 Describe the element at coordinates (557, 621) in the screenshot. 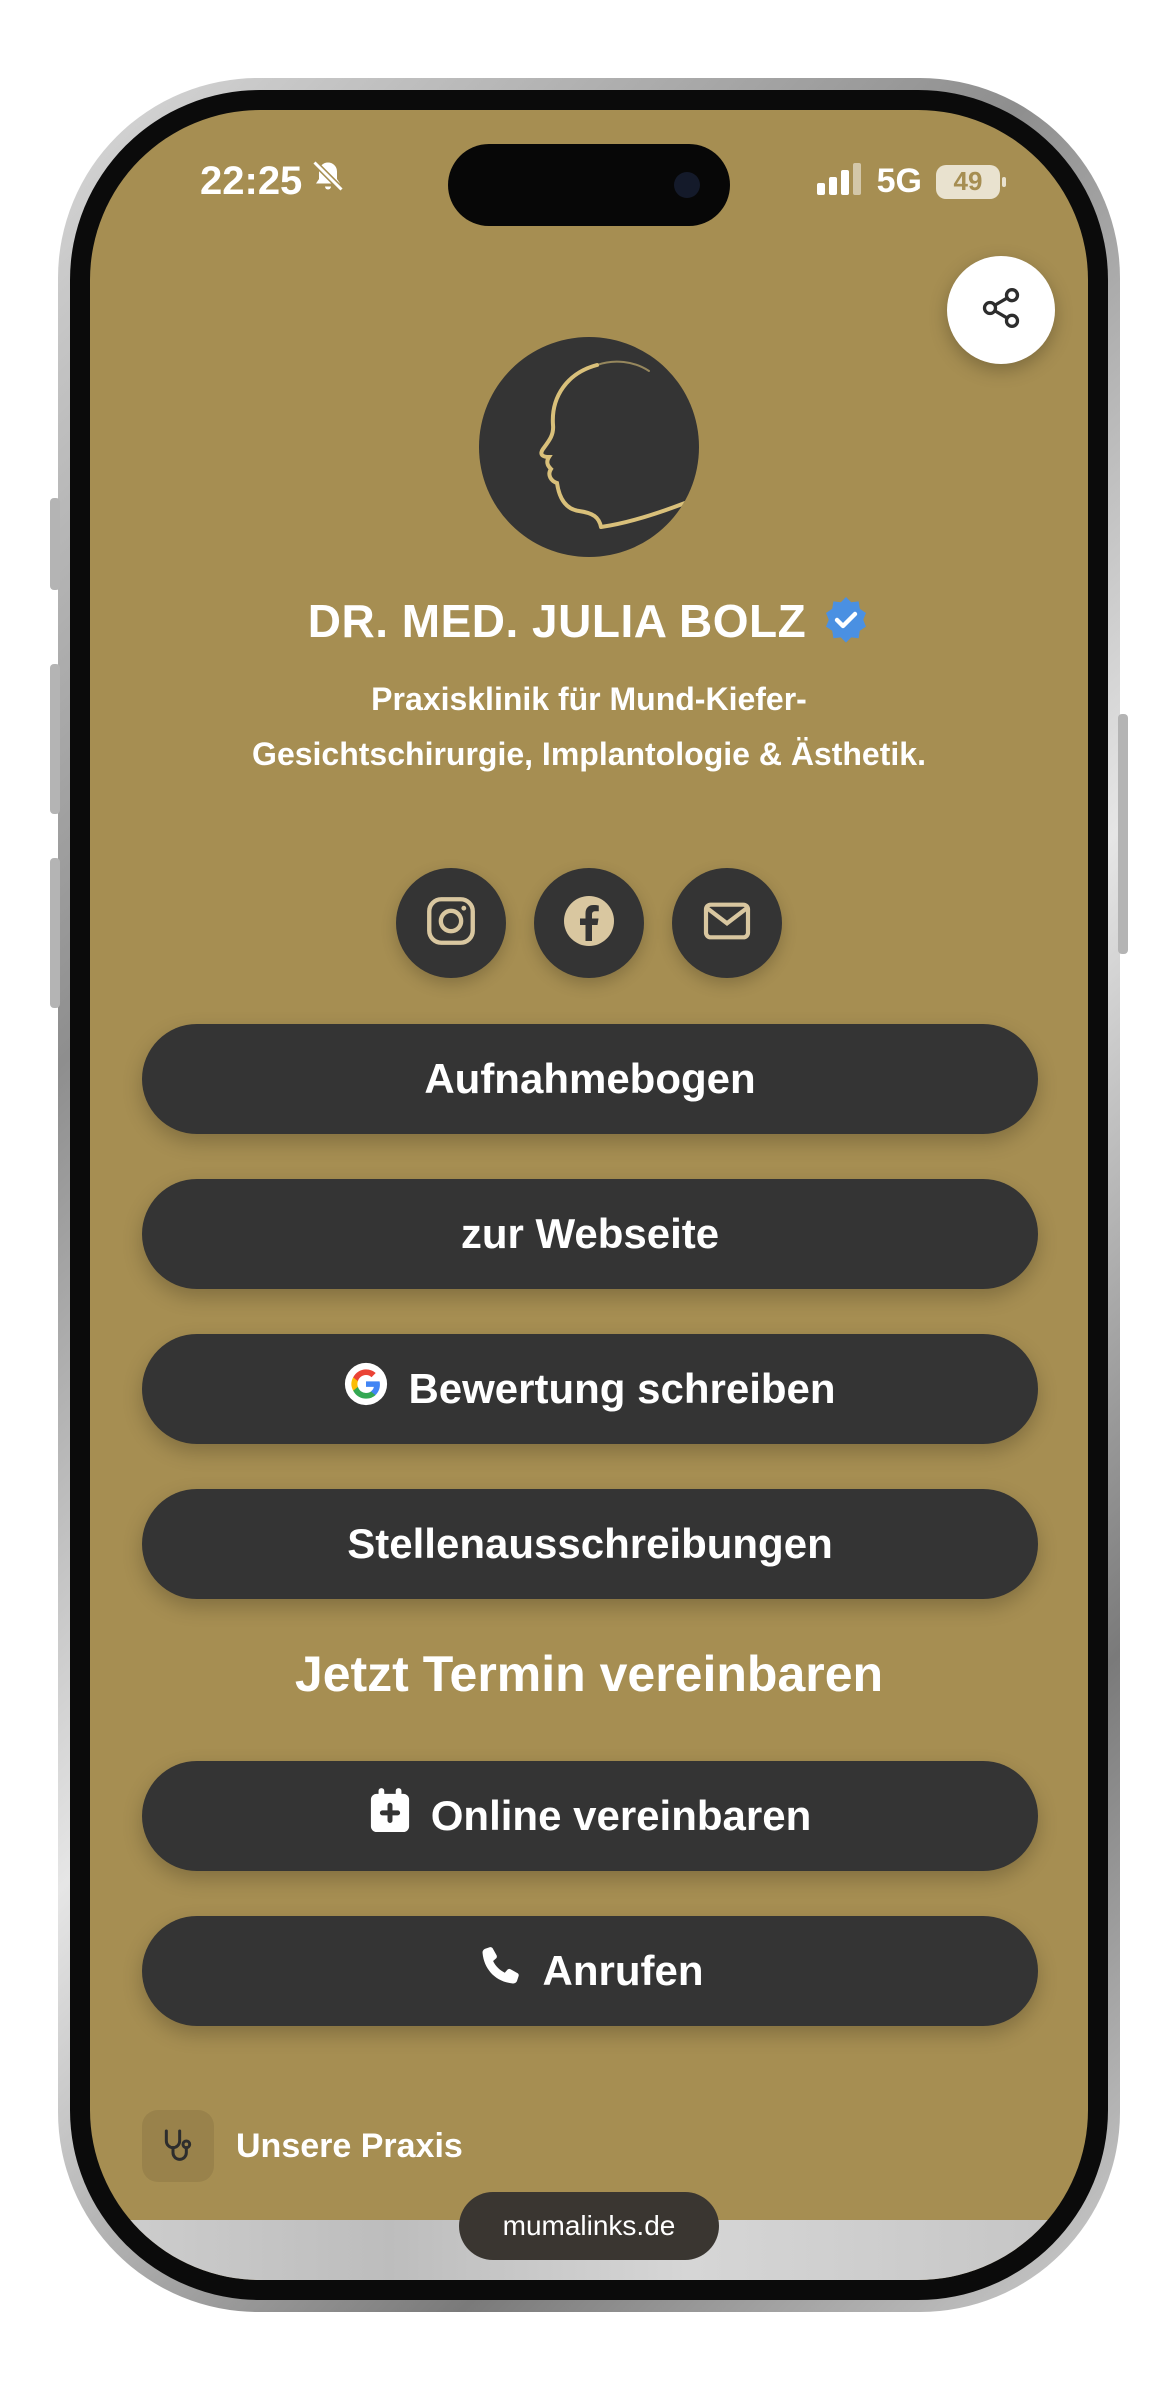

I see `profile-name: DR. MED. JULIA BOLZ` at that location.